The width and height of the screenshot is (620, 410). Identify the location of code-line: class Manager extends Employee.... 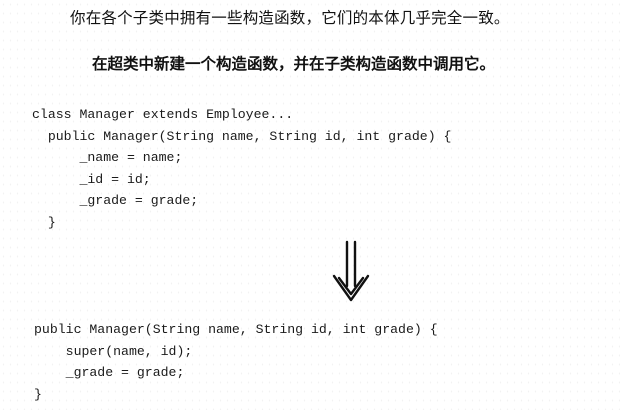
(163, 114).